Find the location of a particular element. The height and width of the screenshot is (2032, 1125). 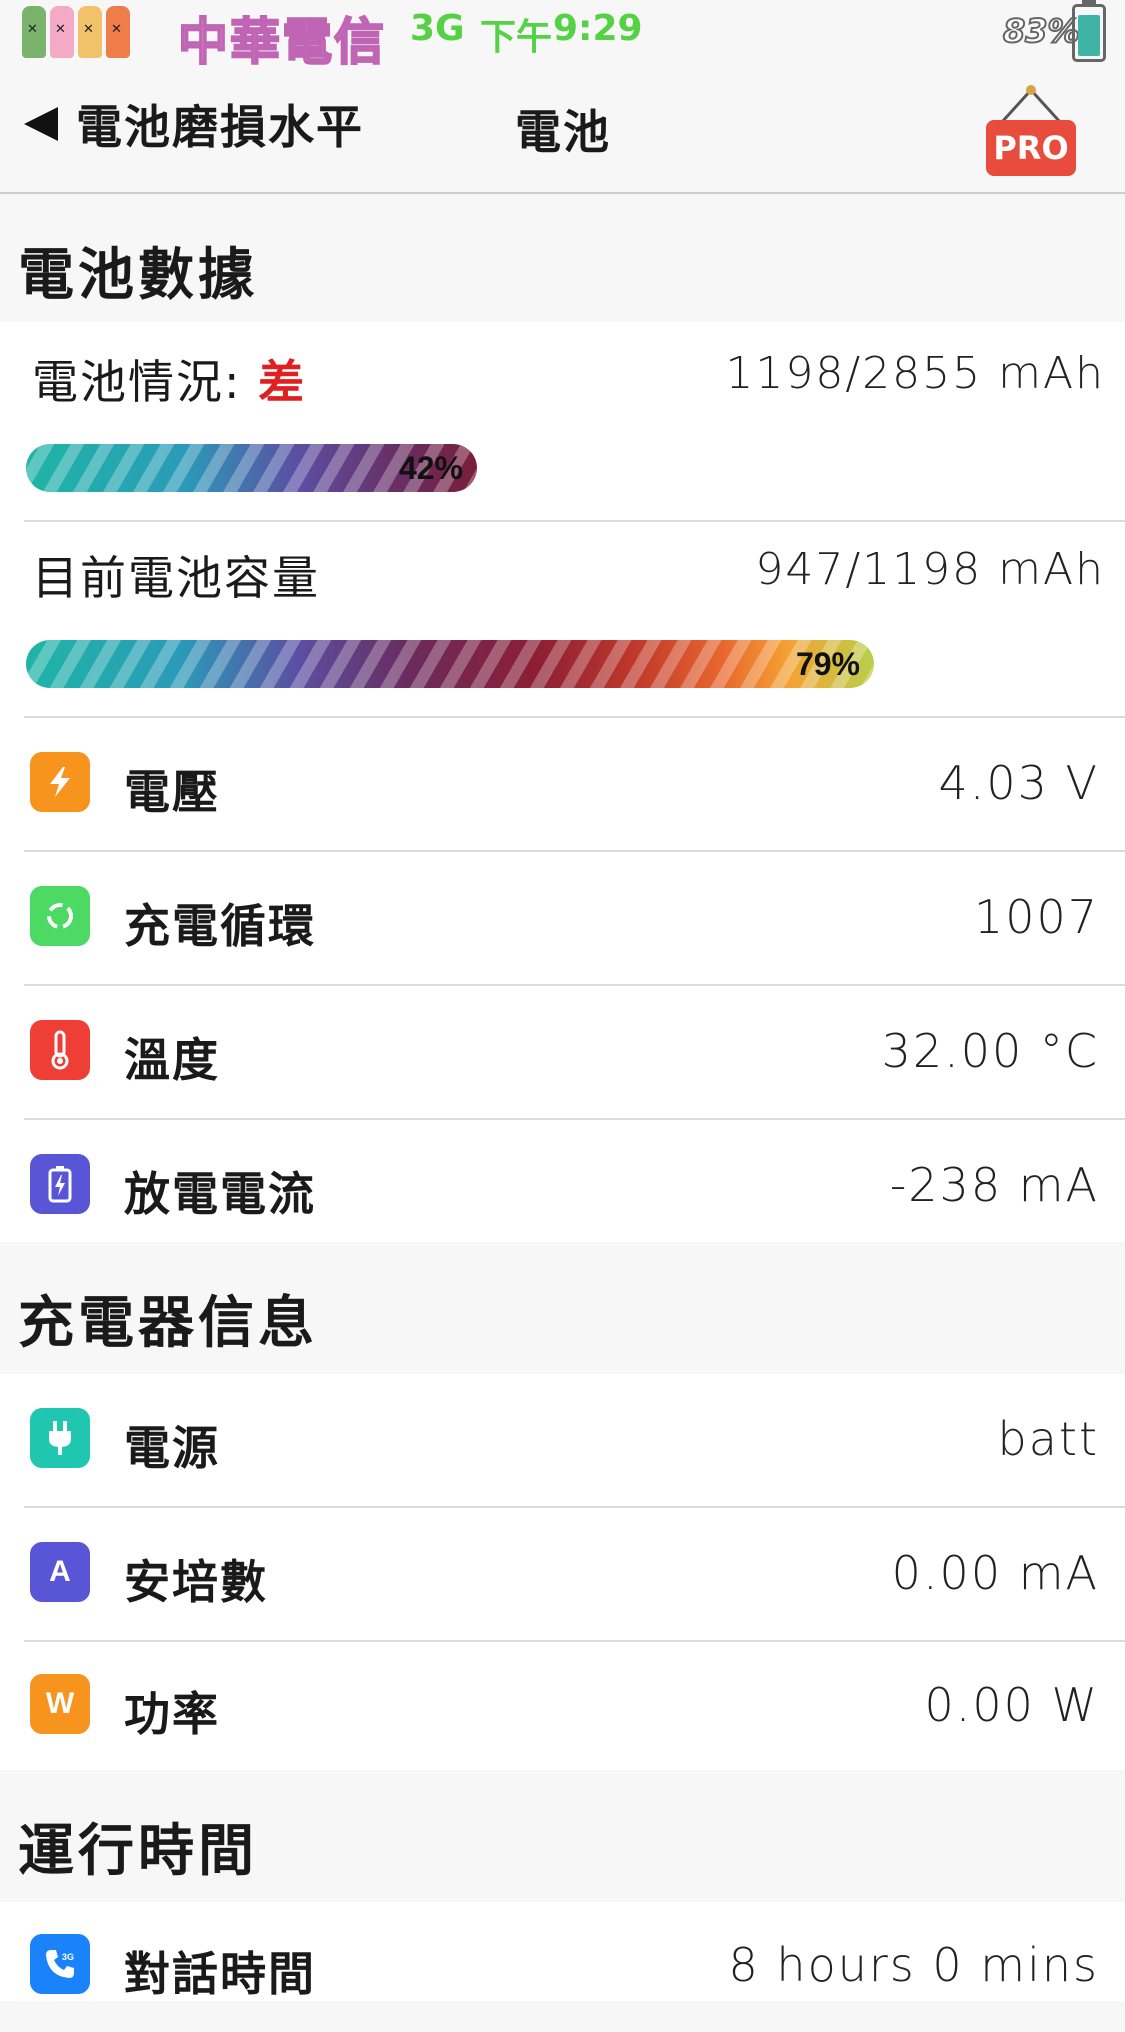

thermometer-icon is located at coordinates (60, 1050).